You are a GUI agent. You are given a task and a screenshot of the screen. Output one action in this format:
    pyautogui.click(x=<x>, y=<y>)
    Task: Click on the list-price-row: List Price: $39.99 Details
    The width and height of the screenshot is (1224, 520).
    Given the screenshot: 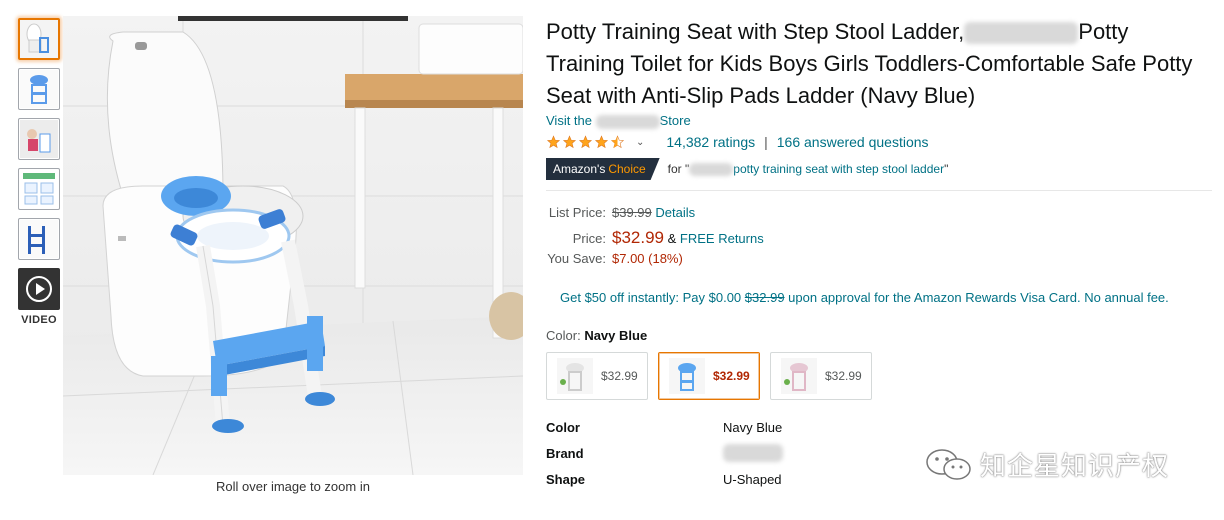 What is the action you would take?
    pyautogui.click(x=879, y=216)
    